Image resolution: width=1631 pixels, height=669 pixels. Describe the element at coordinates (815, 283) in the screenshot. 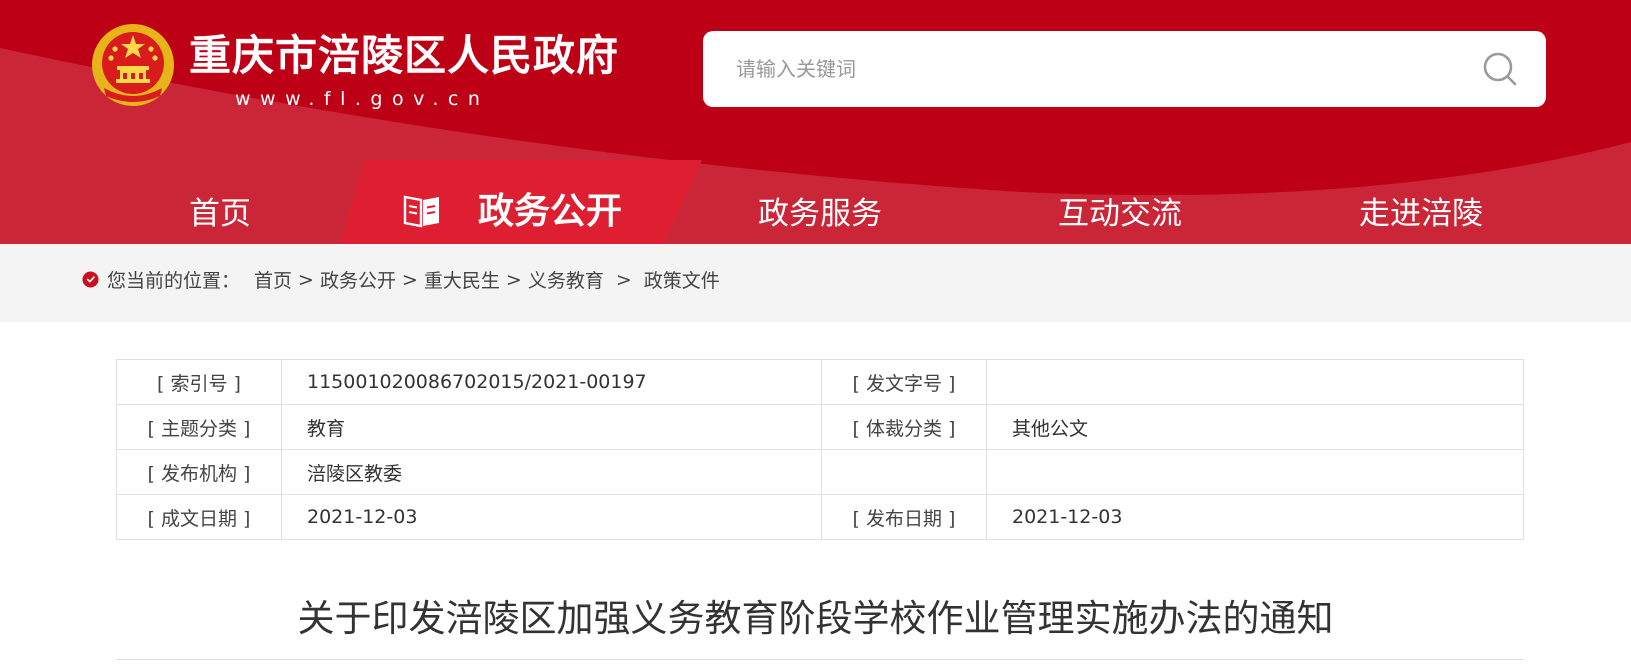

I see `breadcrumb-bar: 您当前的位置： 首页 > 政务公开 > 重大民生 > 义务教育 > 政策文件` at that location.